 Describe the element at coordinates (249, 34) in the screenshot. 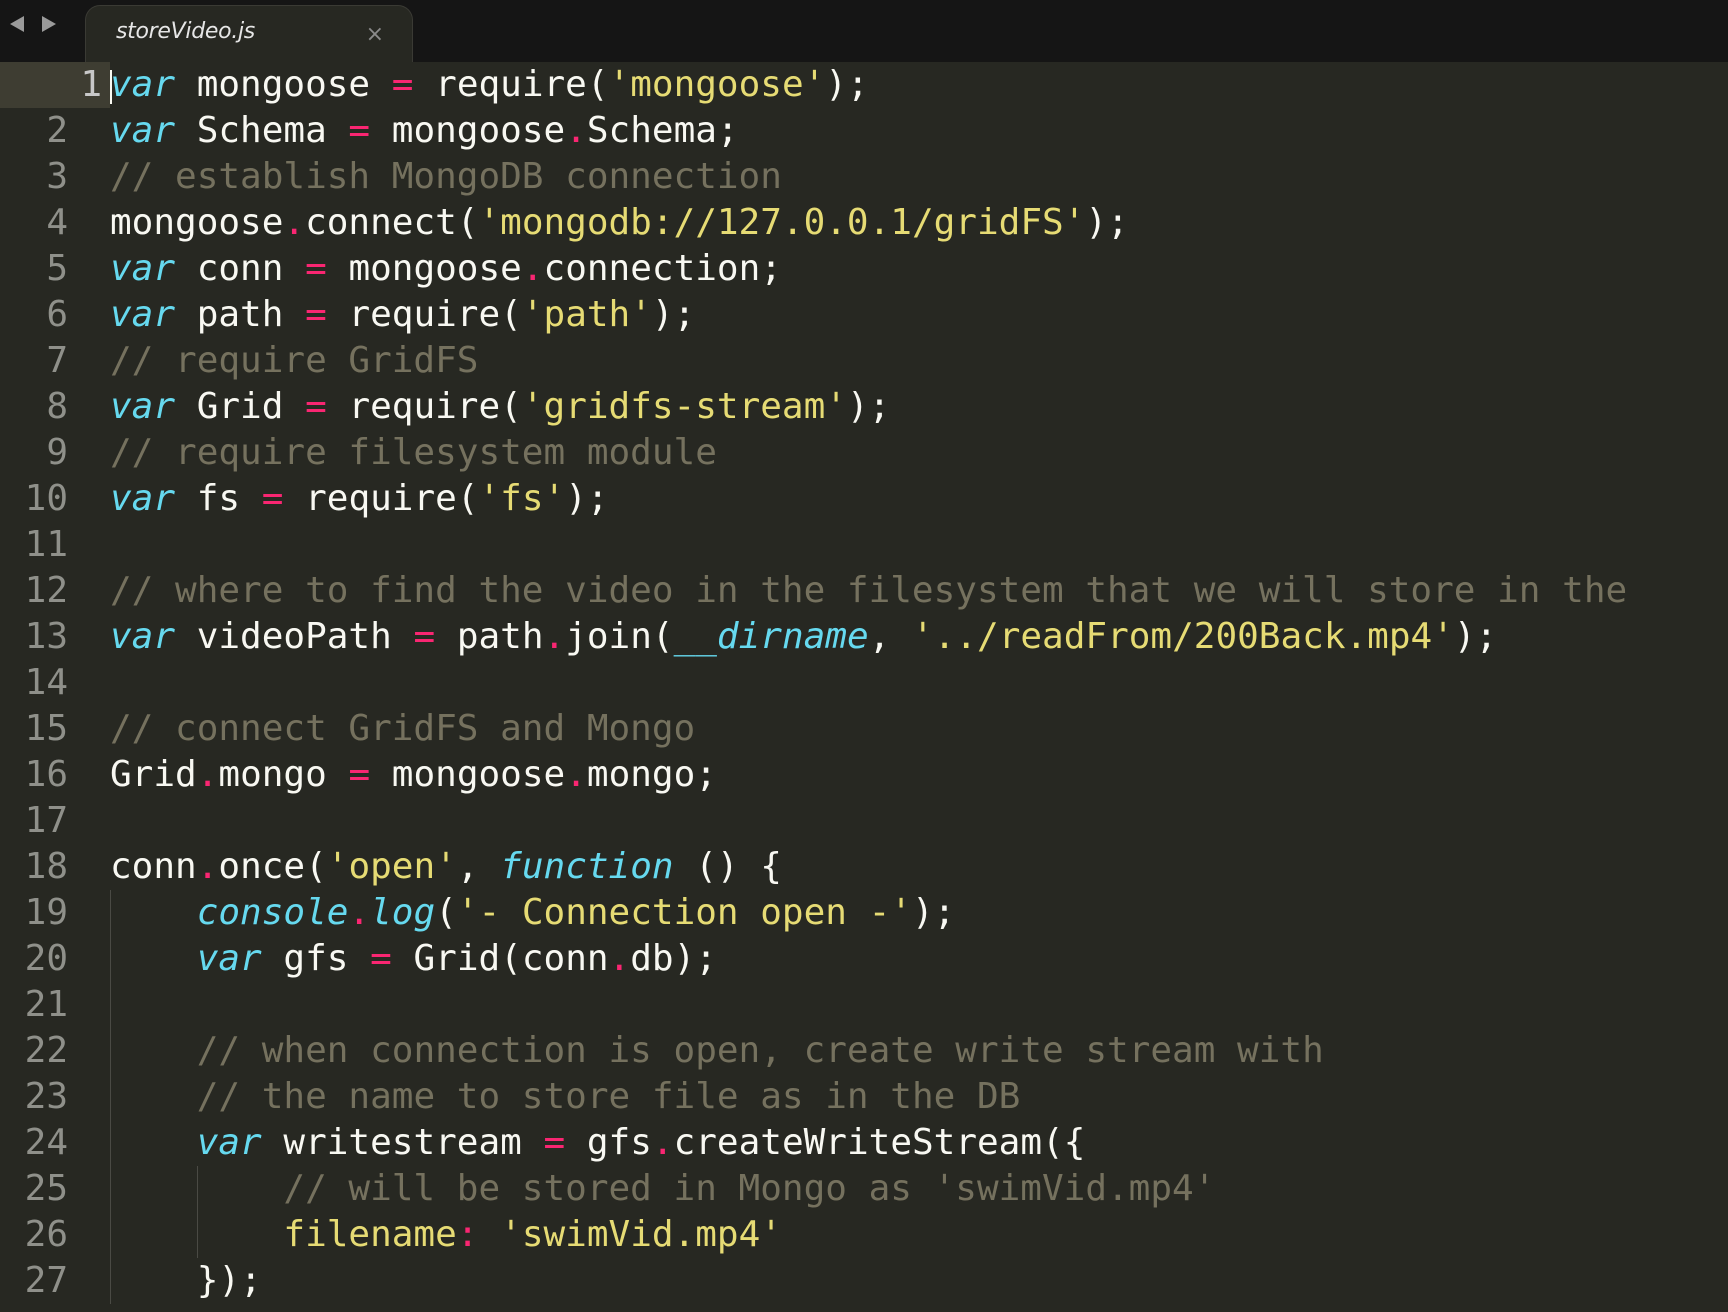

I see `tab-storevideo: storeVideo.js ×` at that location.